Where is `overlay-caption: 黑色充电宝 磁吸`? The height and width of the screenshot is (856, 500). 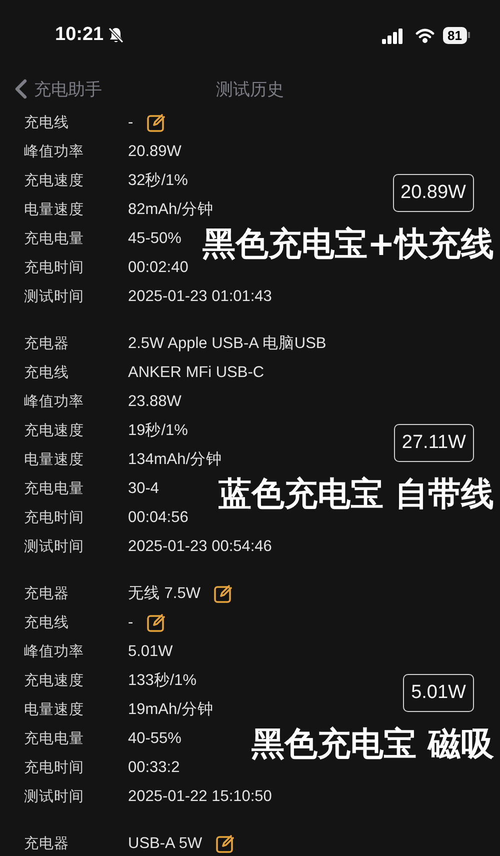 overlay-caption: 黑色充电宝 磁吸 is located at coordinates (373, 744).